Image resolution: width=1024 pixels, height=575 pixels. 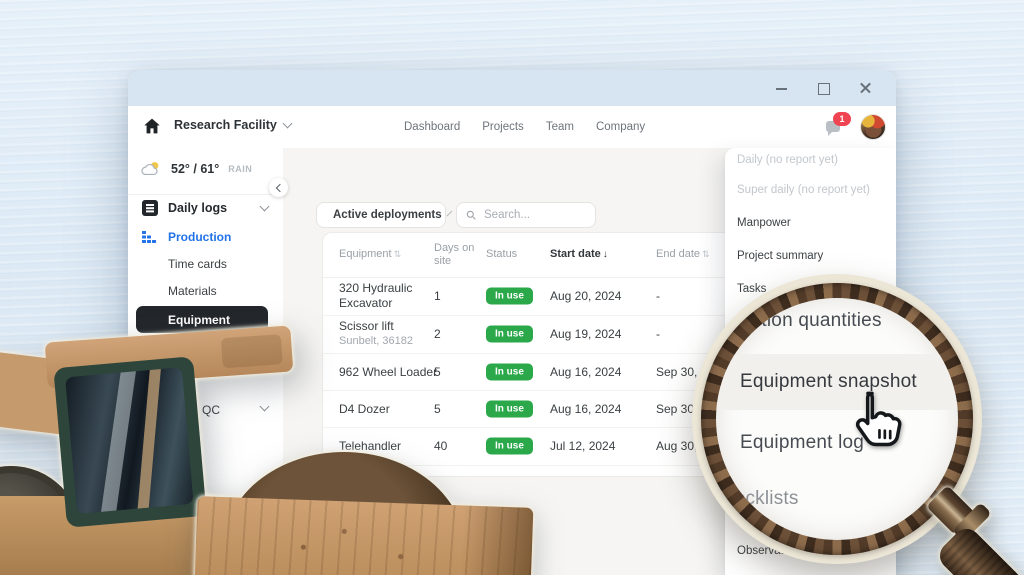 I want to click on cell-equipment: 962 Wheel Loader, so click(x=388, y=371).